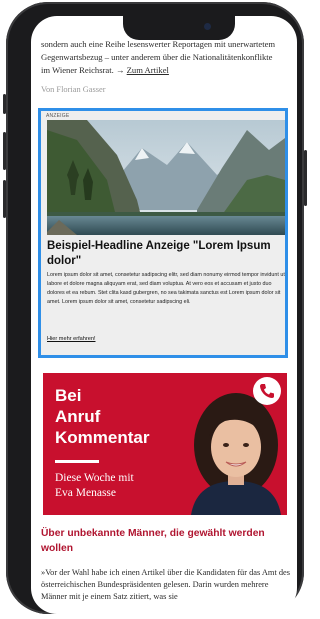  I want to click on article-text-line: im Wiener Reichsrat. →, so click(83, 70).